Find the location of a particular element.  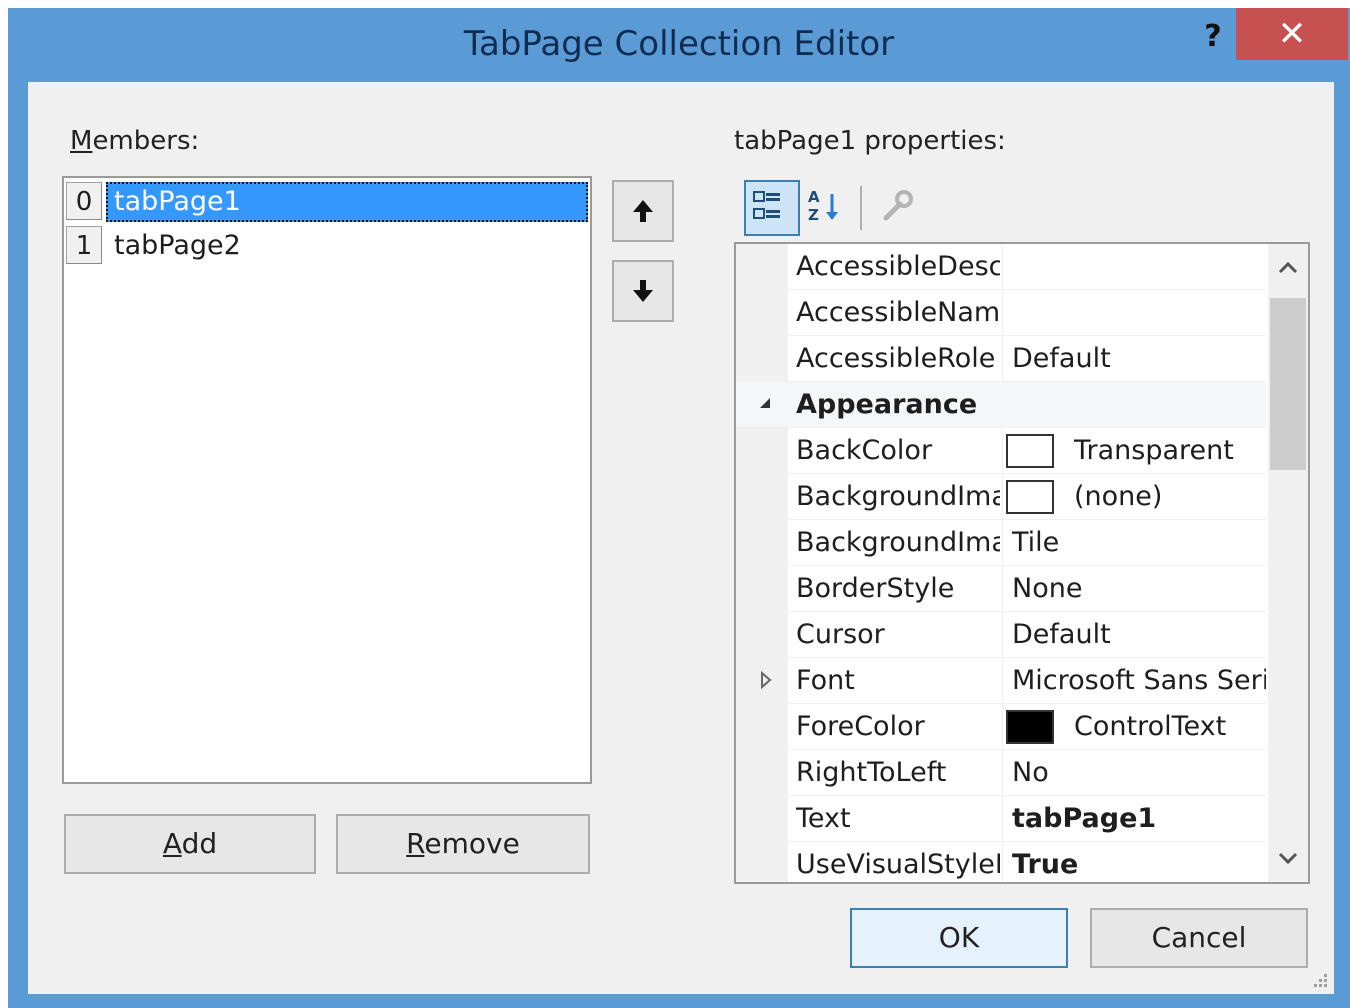

move-down-button is located at coordinates (643, 291).